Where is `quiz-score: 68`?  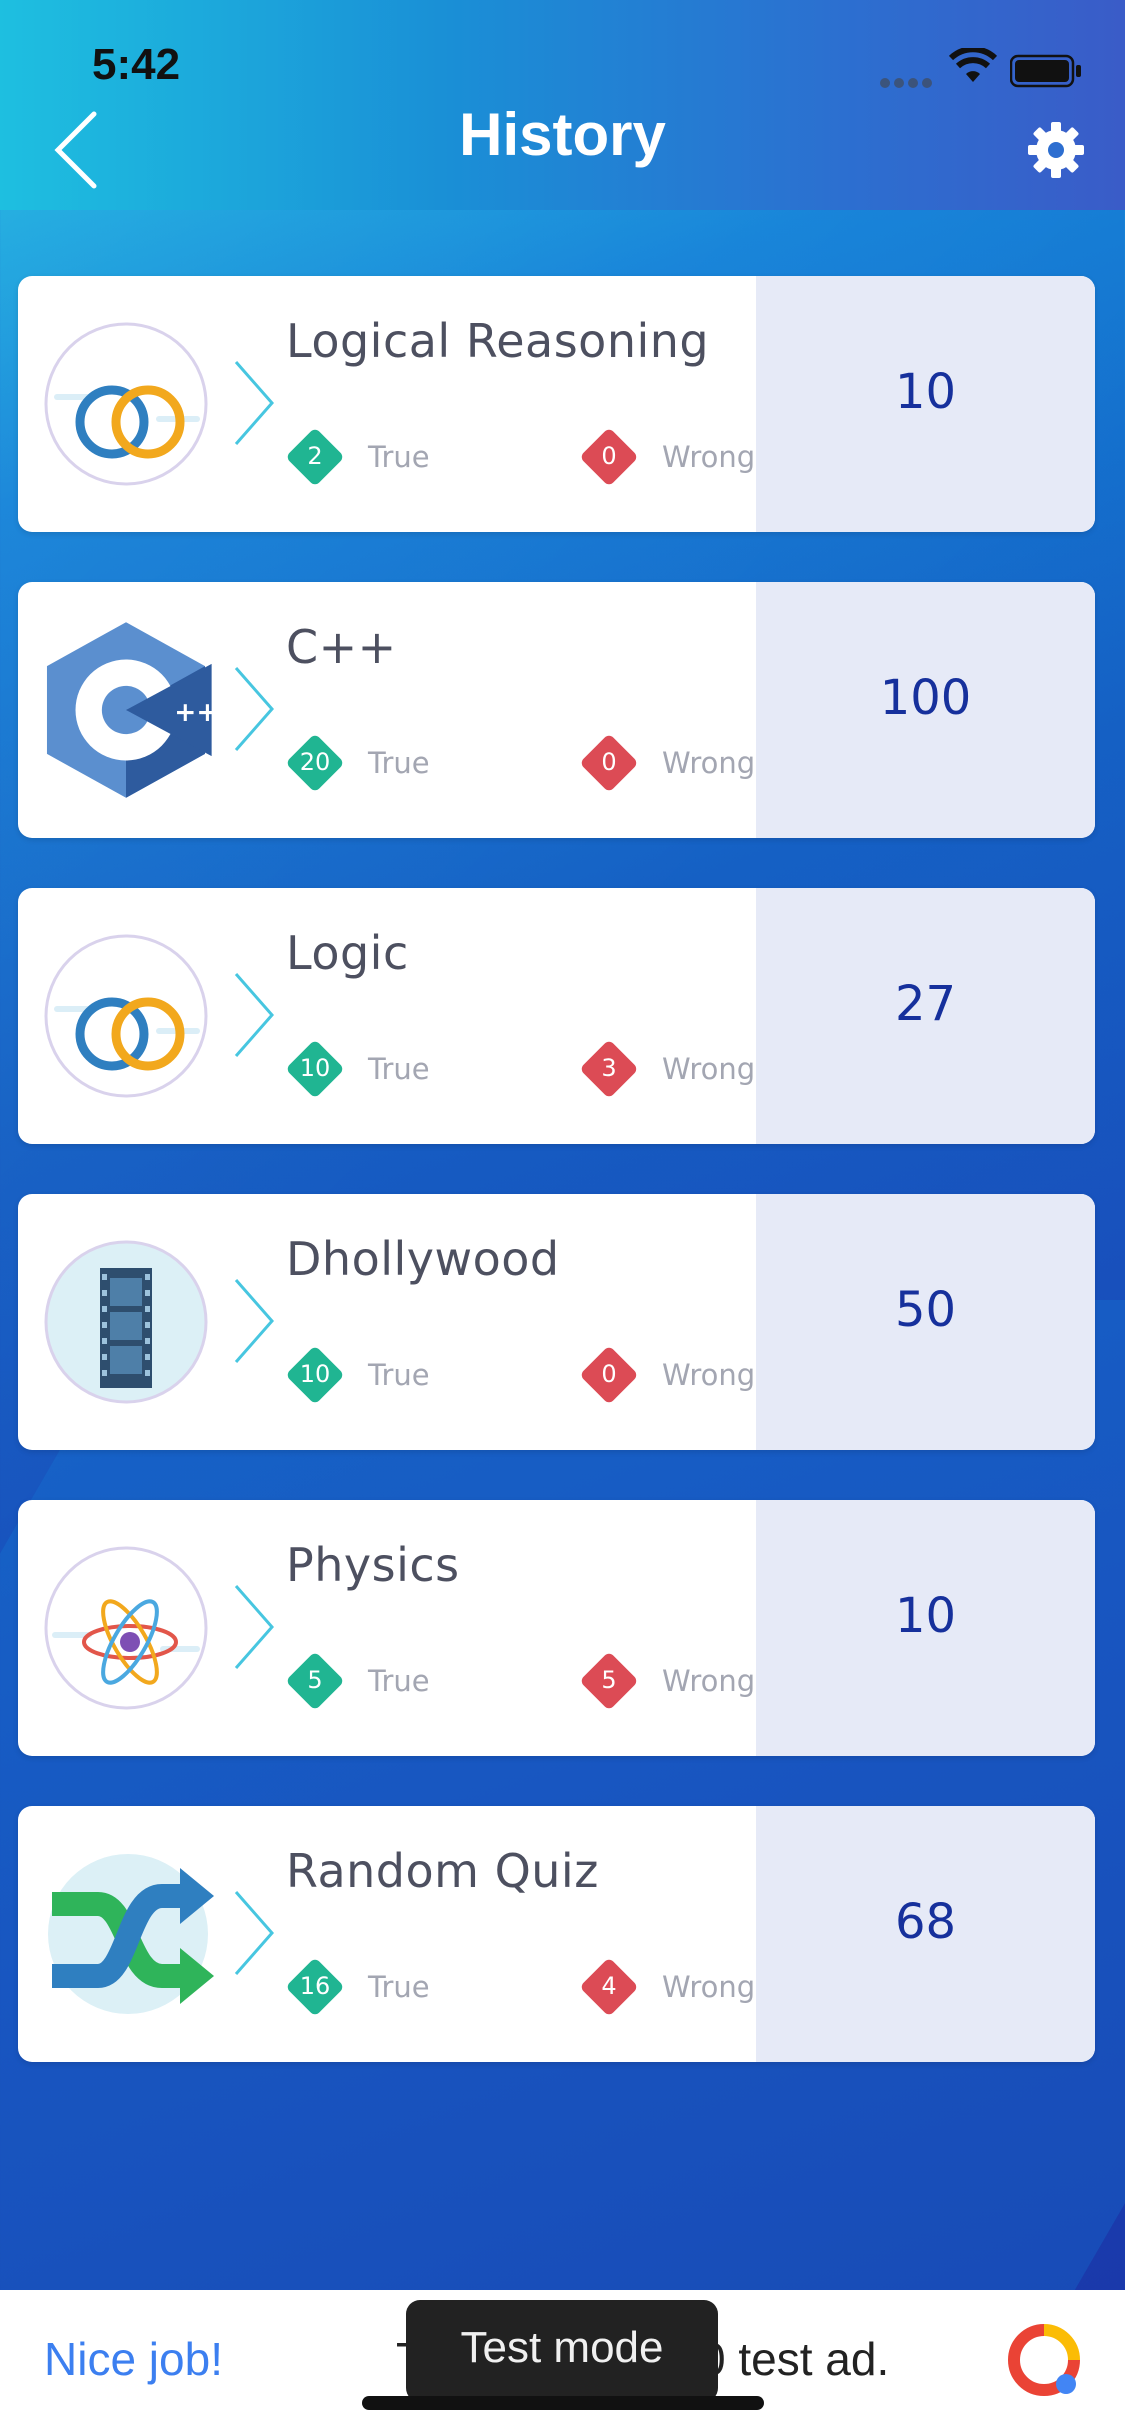
quiz-score: 68 is located at coordinates (925, 1922).